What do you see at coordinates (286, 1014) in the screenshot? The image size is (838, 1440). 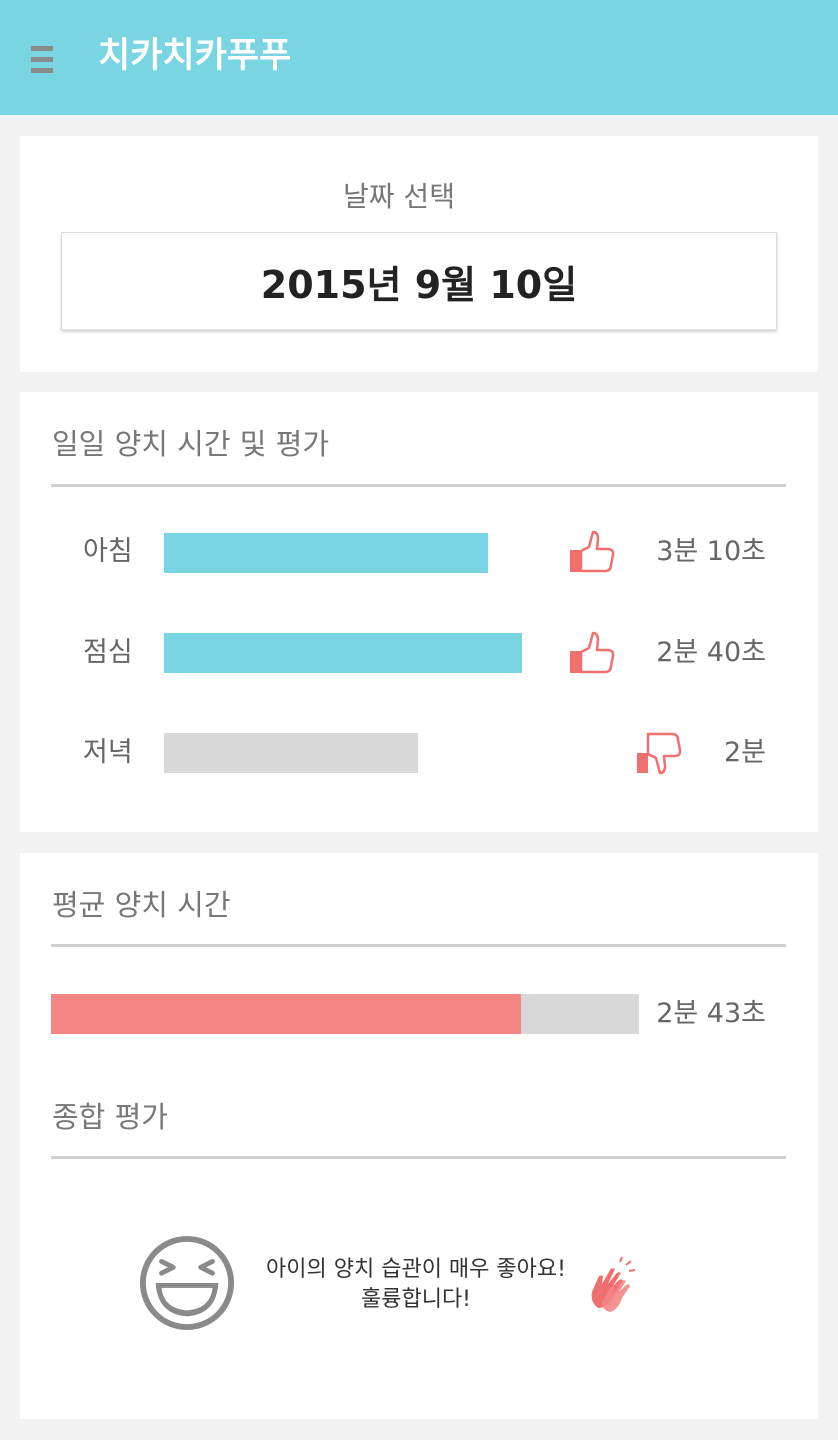 I see `average-time-fill` at bounding box center [286, 1014].